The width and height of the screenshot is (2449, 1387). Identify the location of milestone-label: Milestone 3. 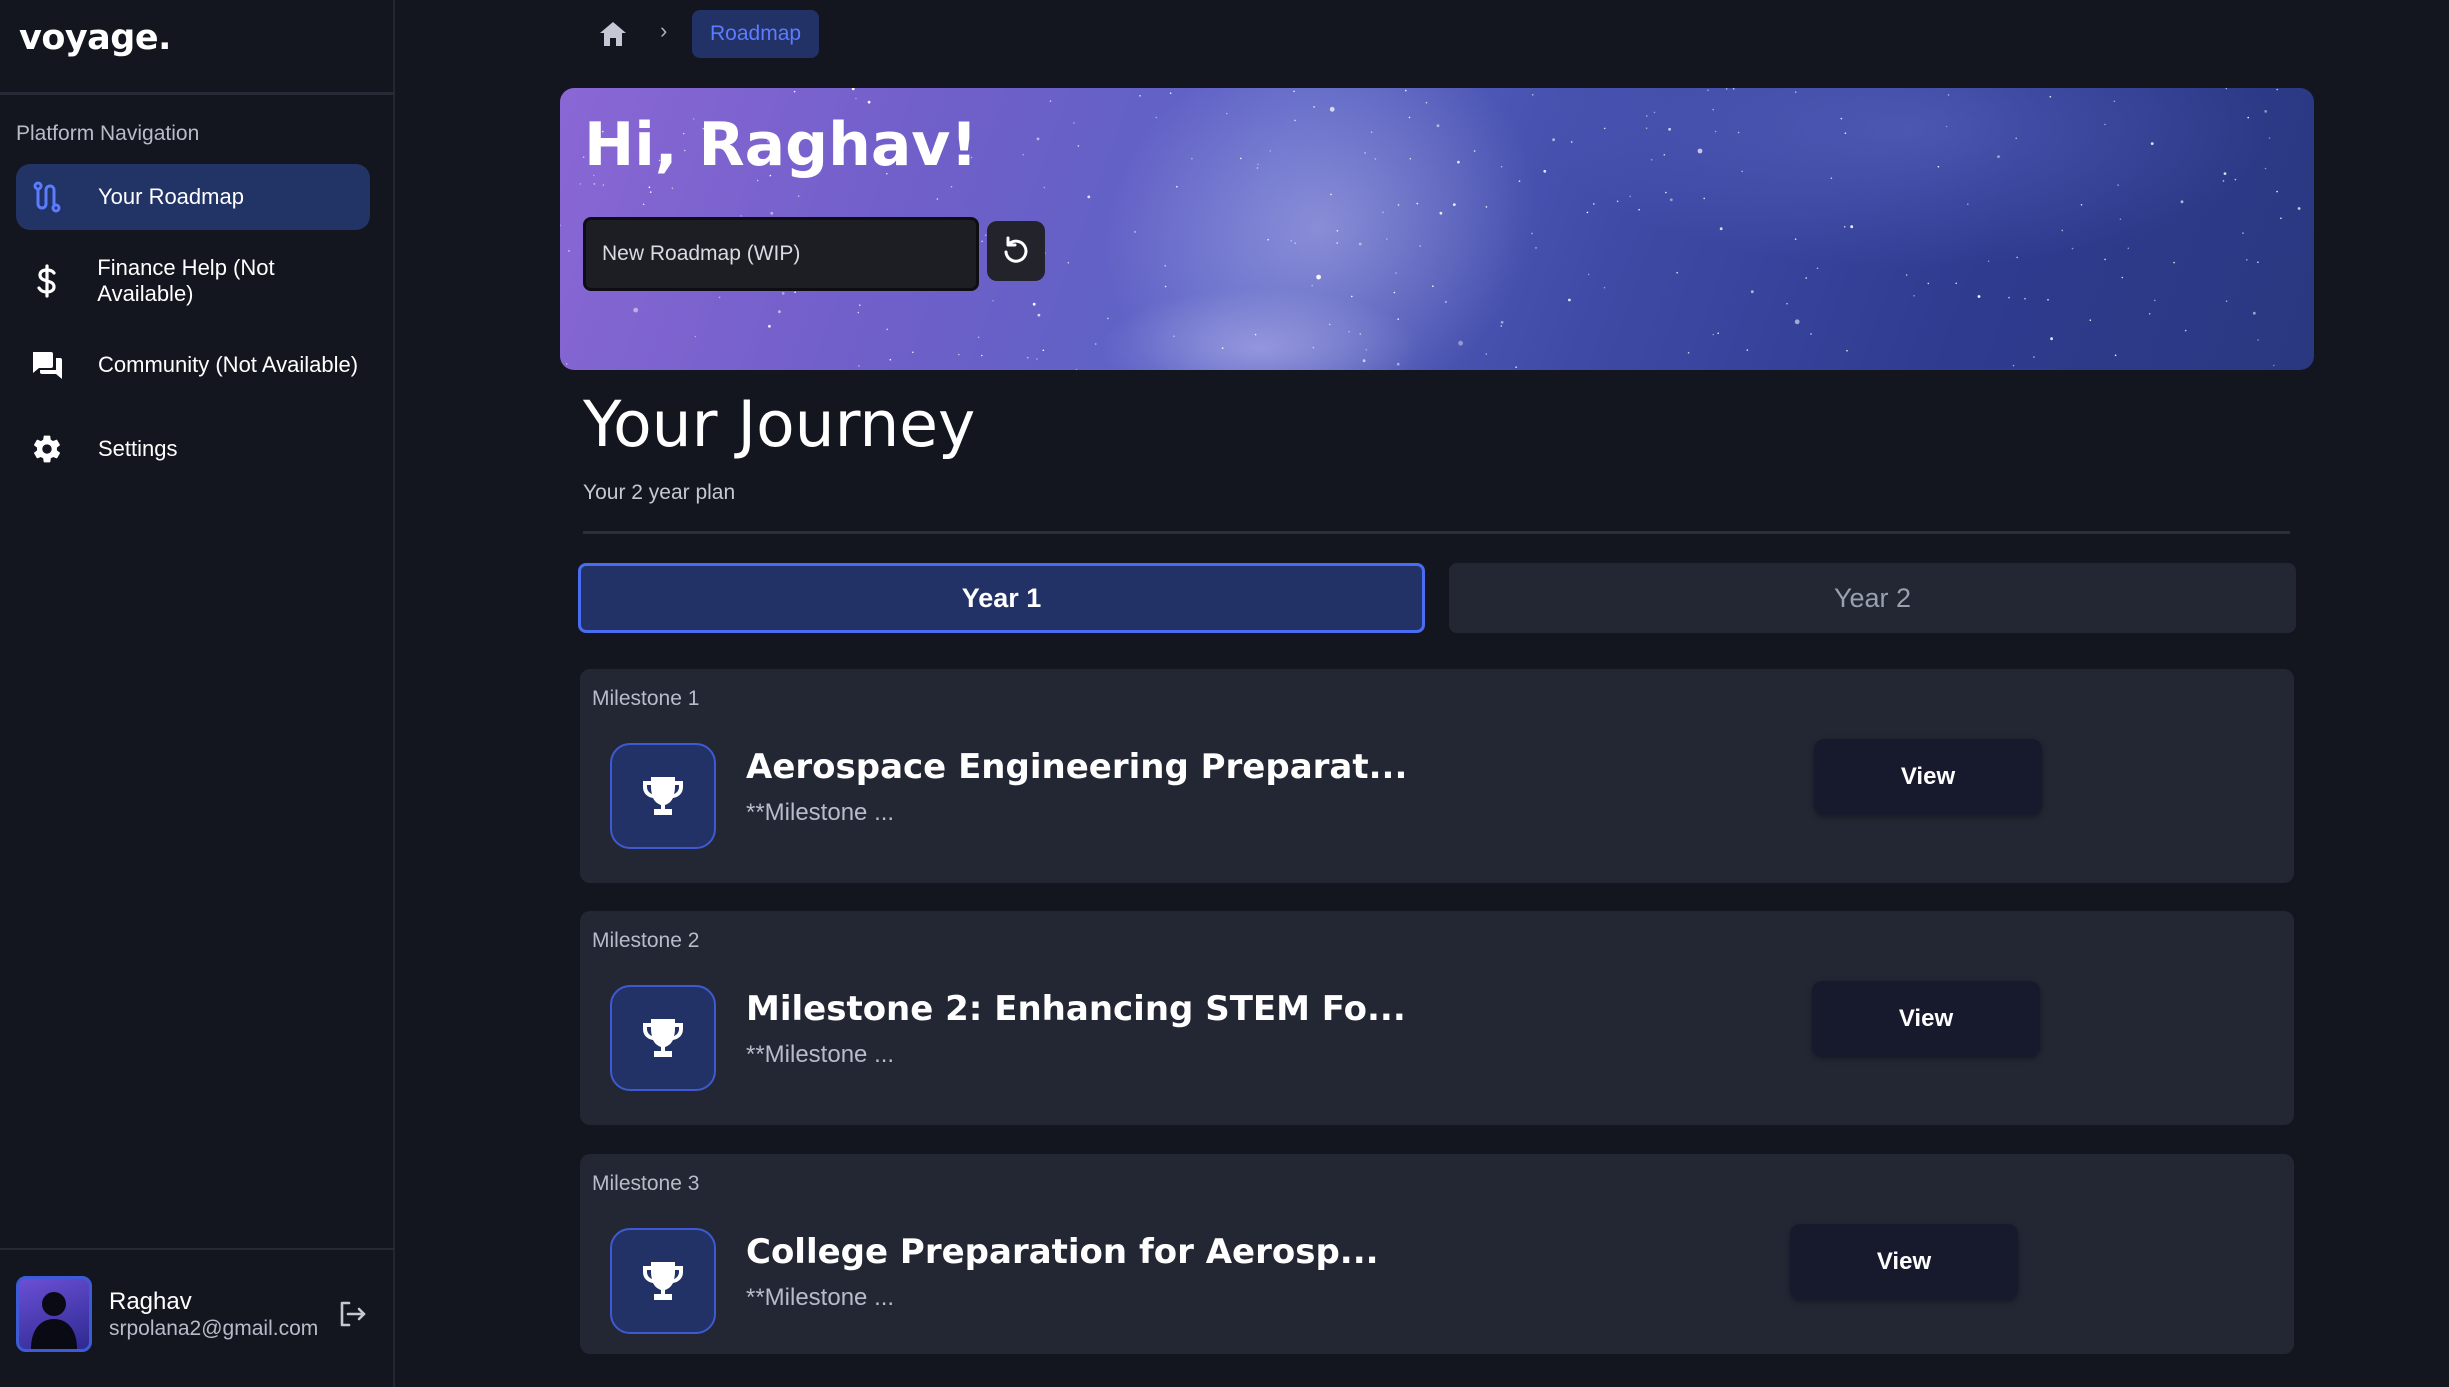
(646, 1183).